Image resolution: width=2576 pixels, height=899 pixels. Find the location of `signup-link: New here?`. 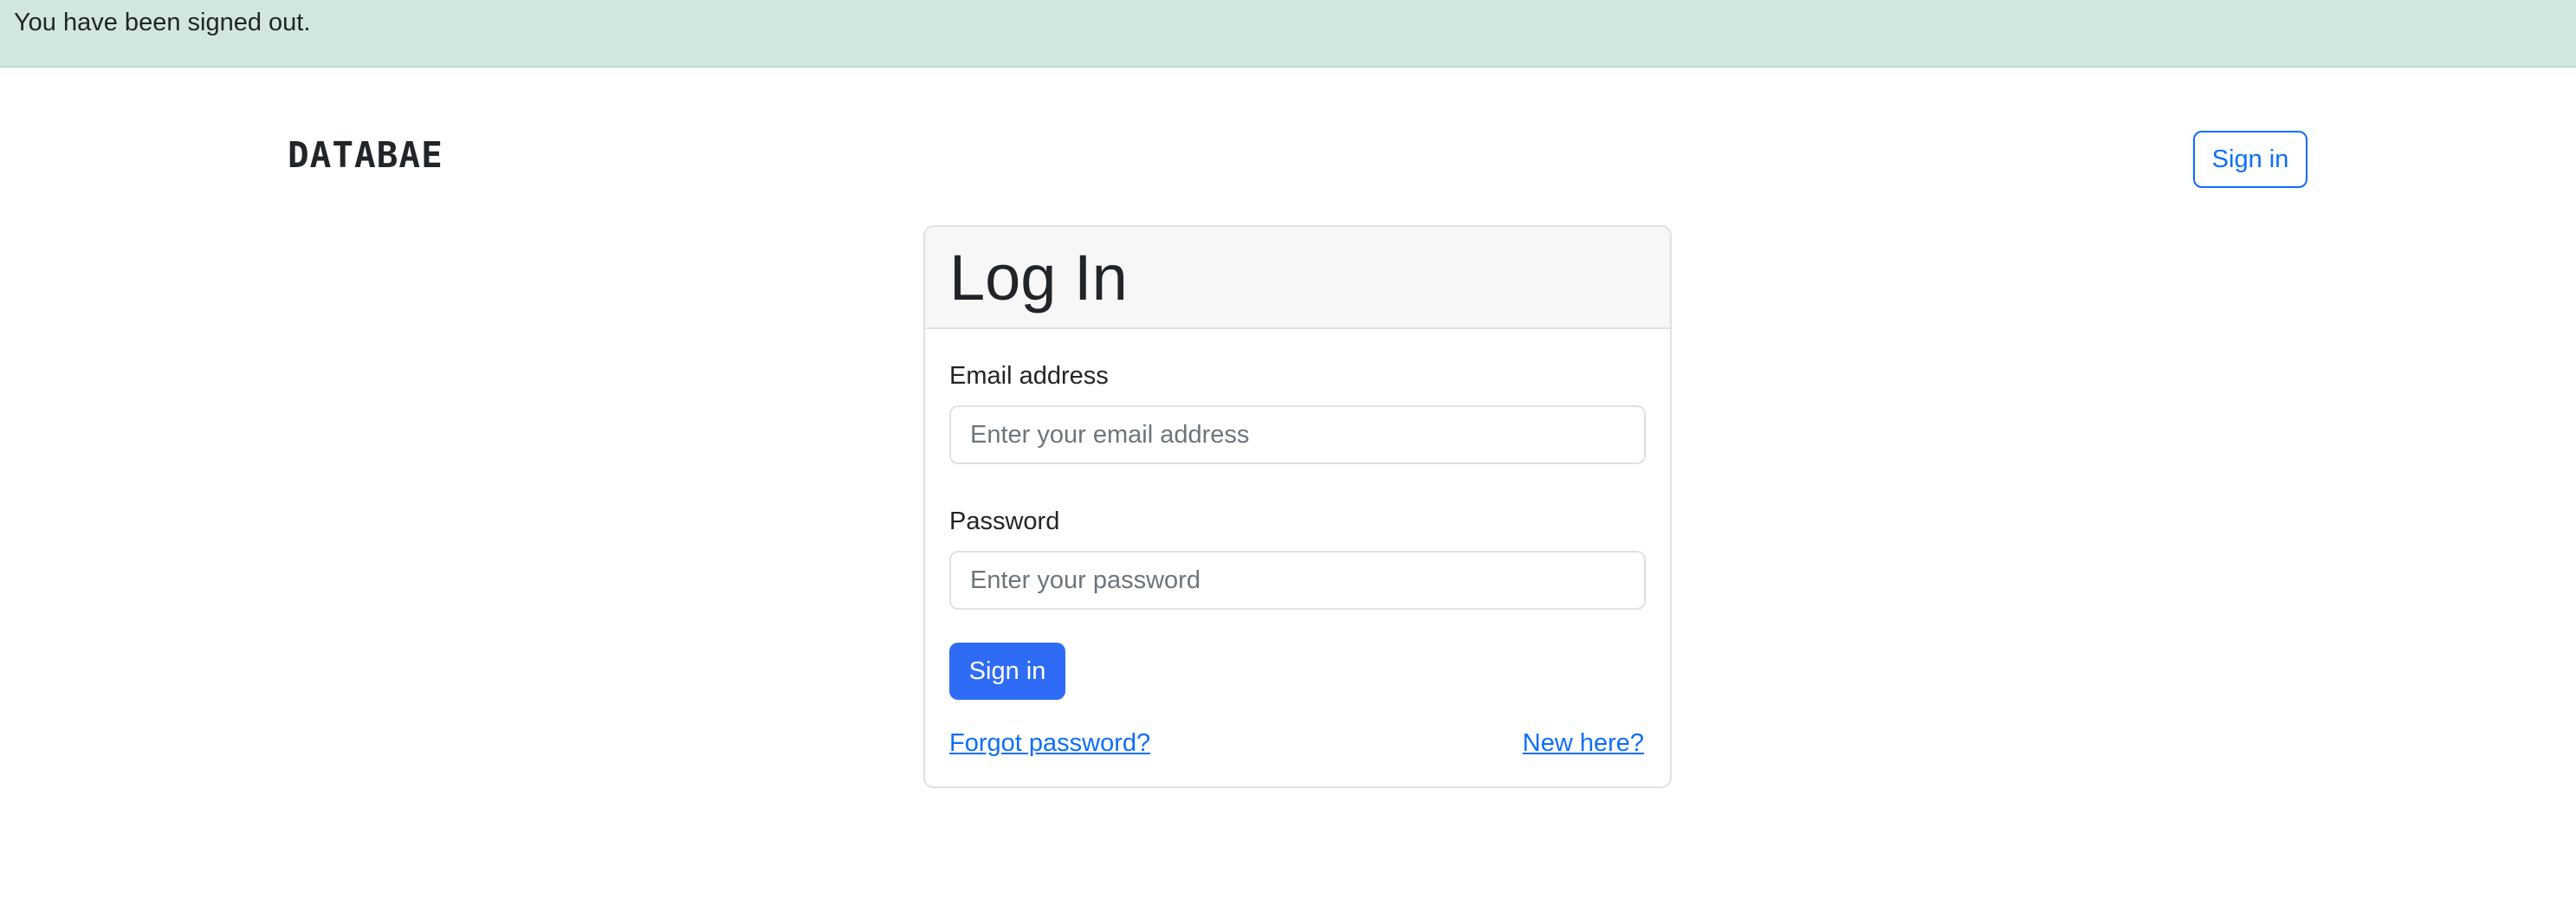

signup-link: New here? is located at coordinates (1583, 743).